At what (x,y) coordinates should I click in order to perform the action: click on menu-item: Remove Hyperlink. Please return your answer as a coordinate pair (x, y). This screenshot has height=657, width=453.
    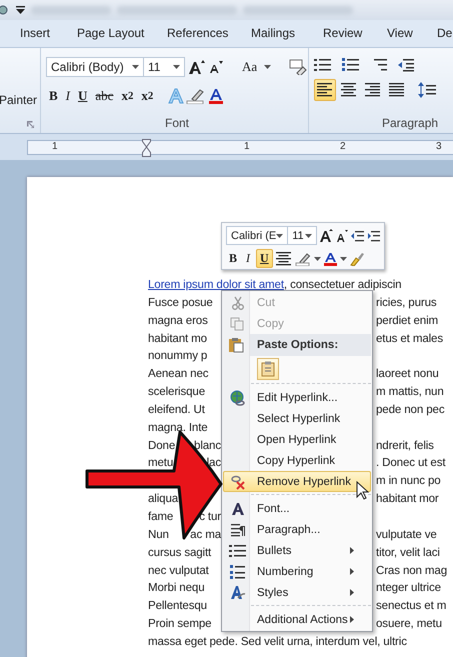
    Looking at the image, I should click on (297, 481).